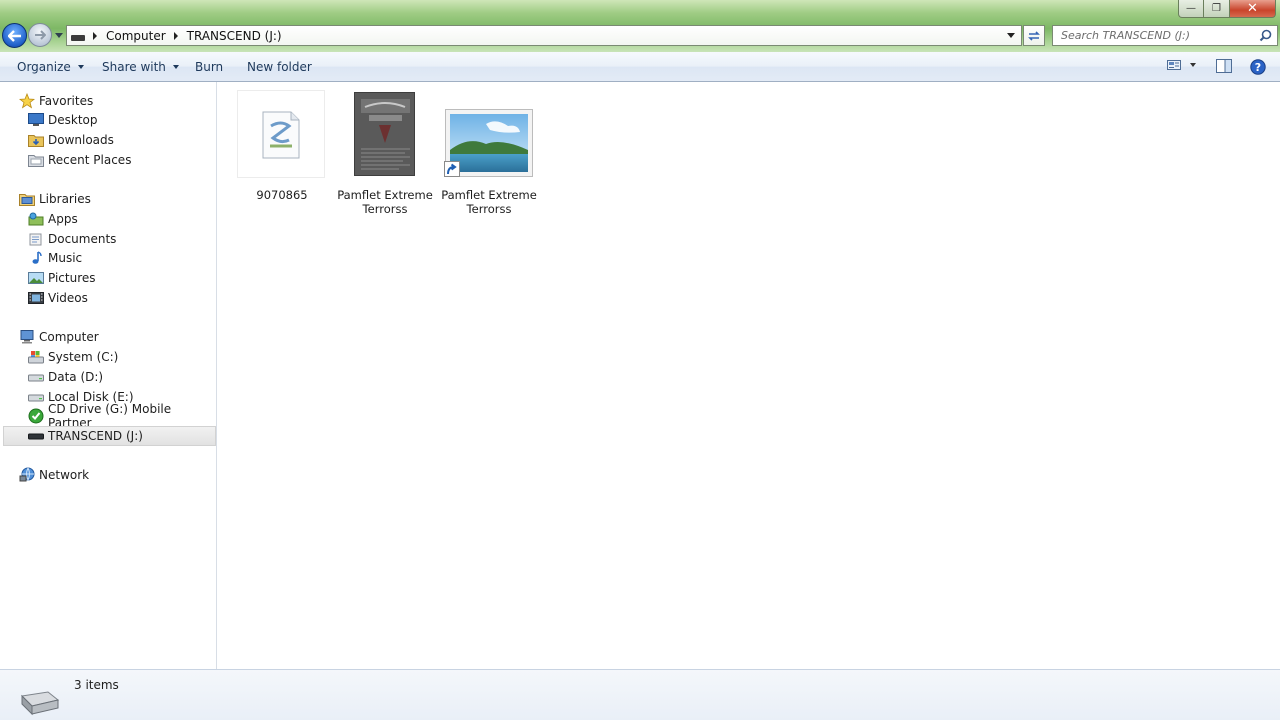  I want to click on recent-pages-dropdown, so click(59, 35).